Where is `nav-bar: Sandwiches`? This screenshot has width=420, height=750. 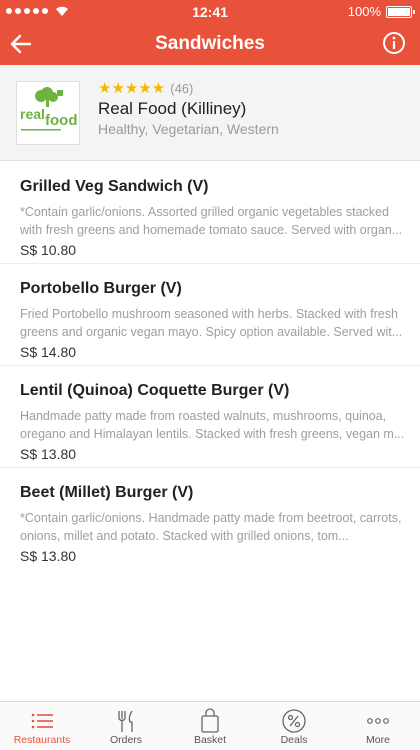 nav-bar: Sandwiches is located at coordinates (210, 44).